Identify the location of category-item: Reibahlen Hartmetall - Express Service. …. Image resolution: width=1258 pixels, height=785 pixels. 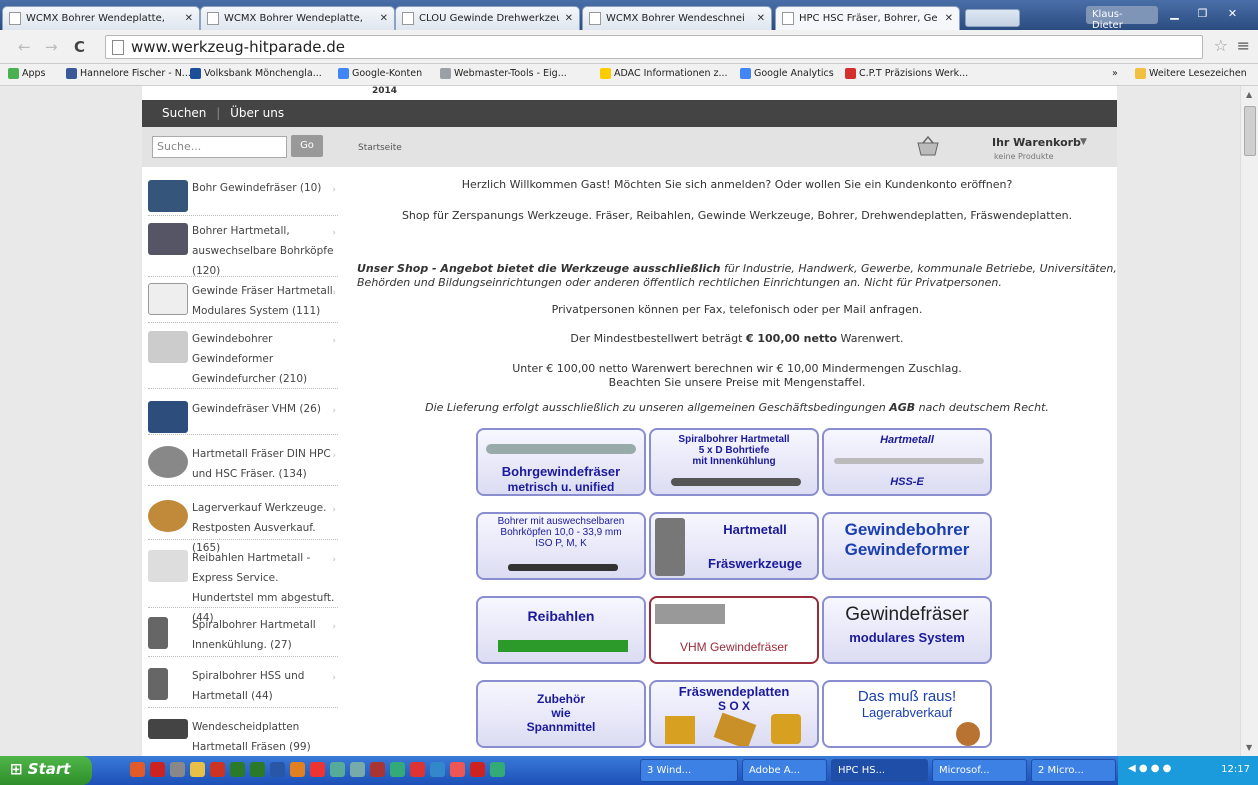
(243, 586).